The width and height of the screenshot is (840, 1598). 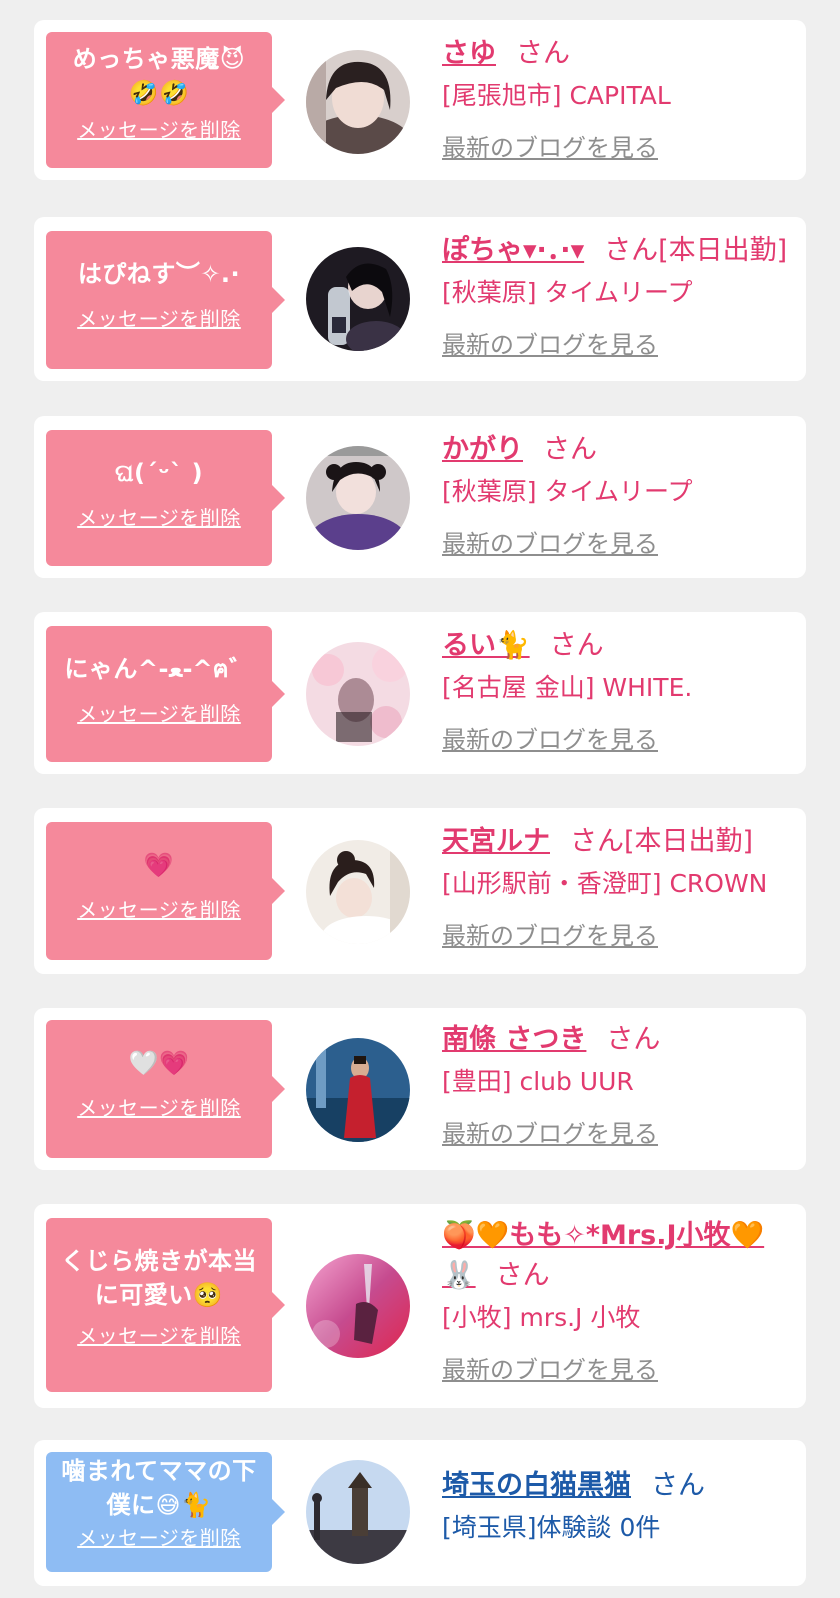 What do you see at coordinates (165, 1089) in the screenshot?
I see `message-bubble: 🤍💗 メッセージを削除` at bounding box center [165, 1089].